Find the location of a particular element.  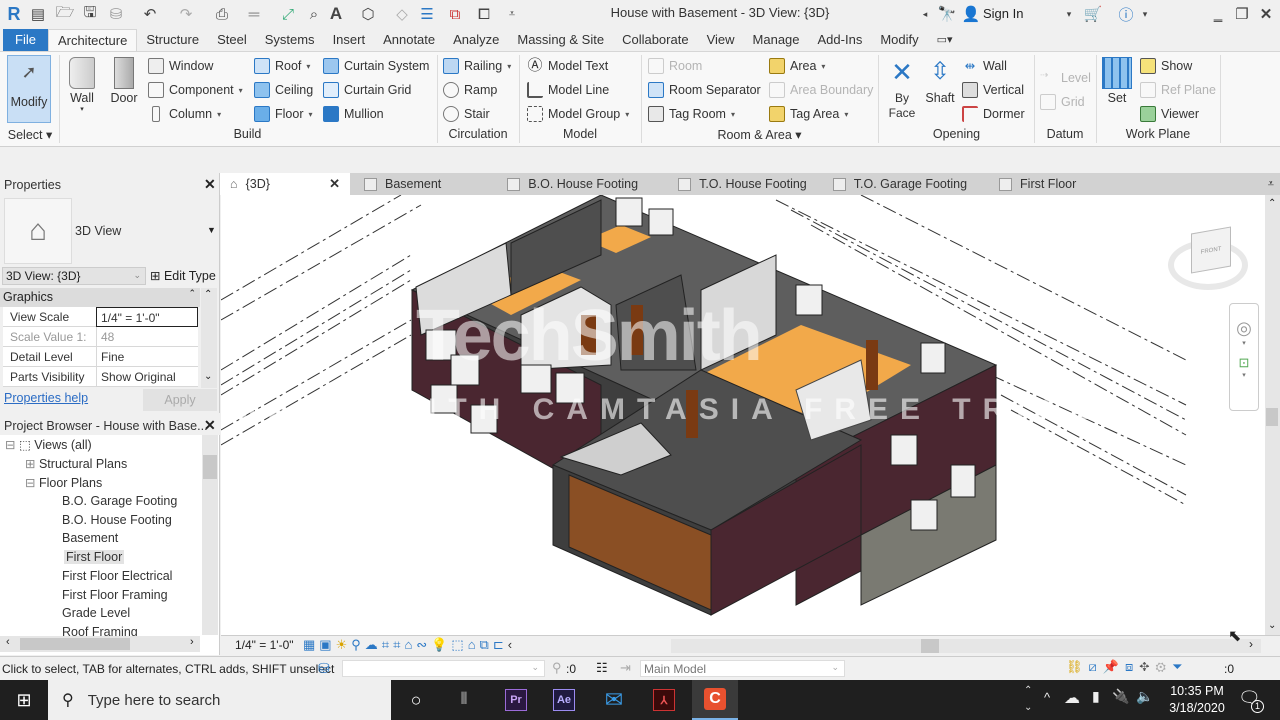

analytical-model-icon: ⧉ is located at coordinates (486, 644).